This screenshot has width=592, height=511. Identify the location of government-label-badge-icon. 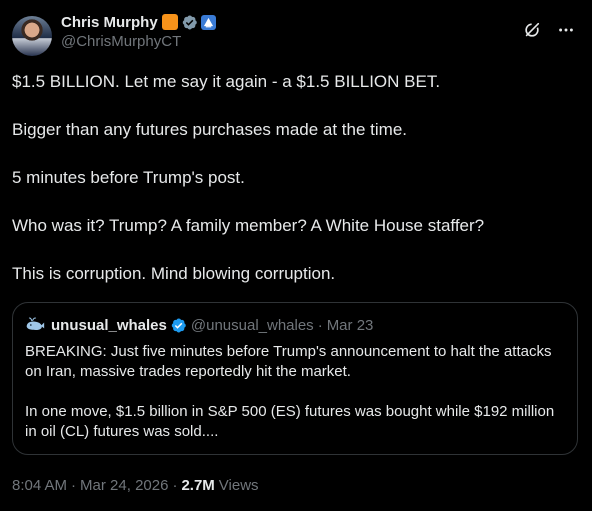
(208, 22).